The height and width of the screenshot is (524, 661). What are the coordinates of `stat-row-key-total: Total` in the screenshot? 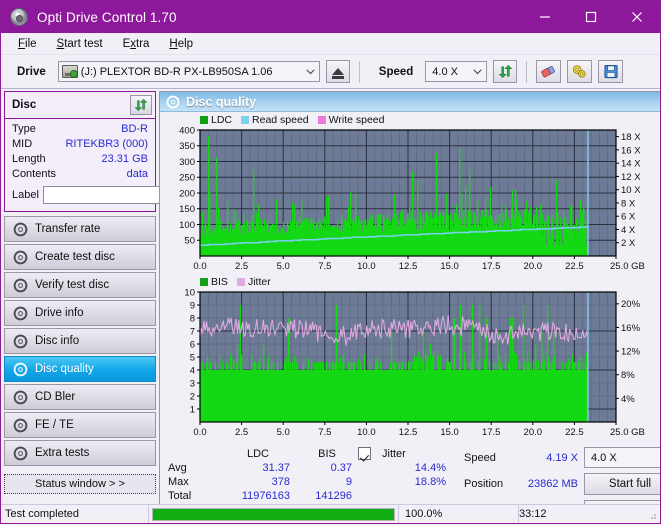 It's located at (180, 496).